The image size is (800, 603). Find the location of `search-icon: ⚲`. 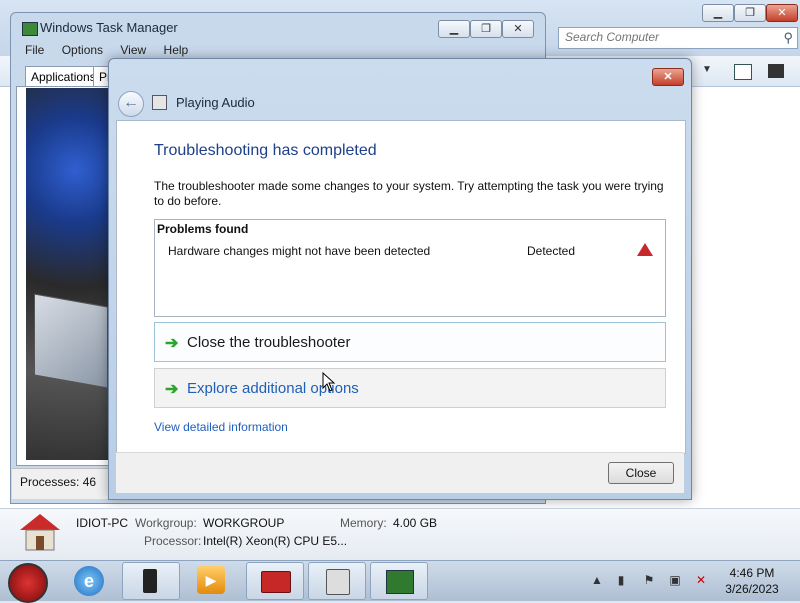

search-icon: ⚲ is located at coordinates (788, 38).